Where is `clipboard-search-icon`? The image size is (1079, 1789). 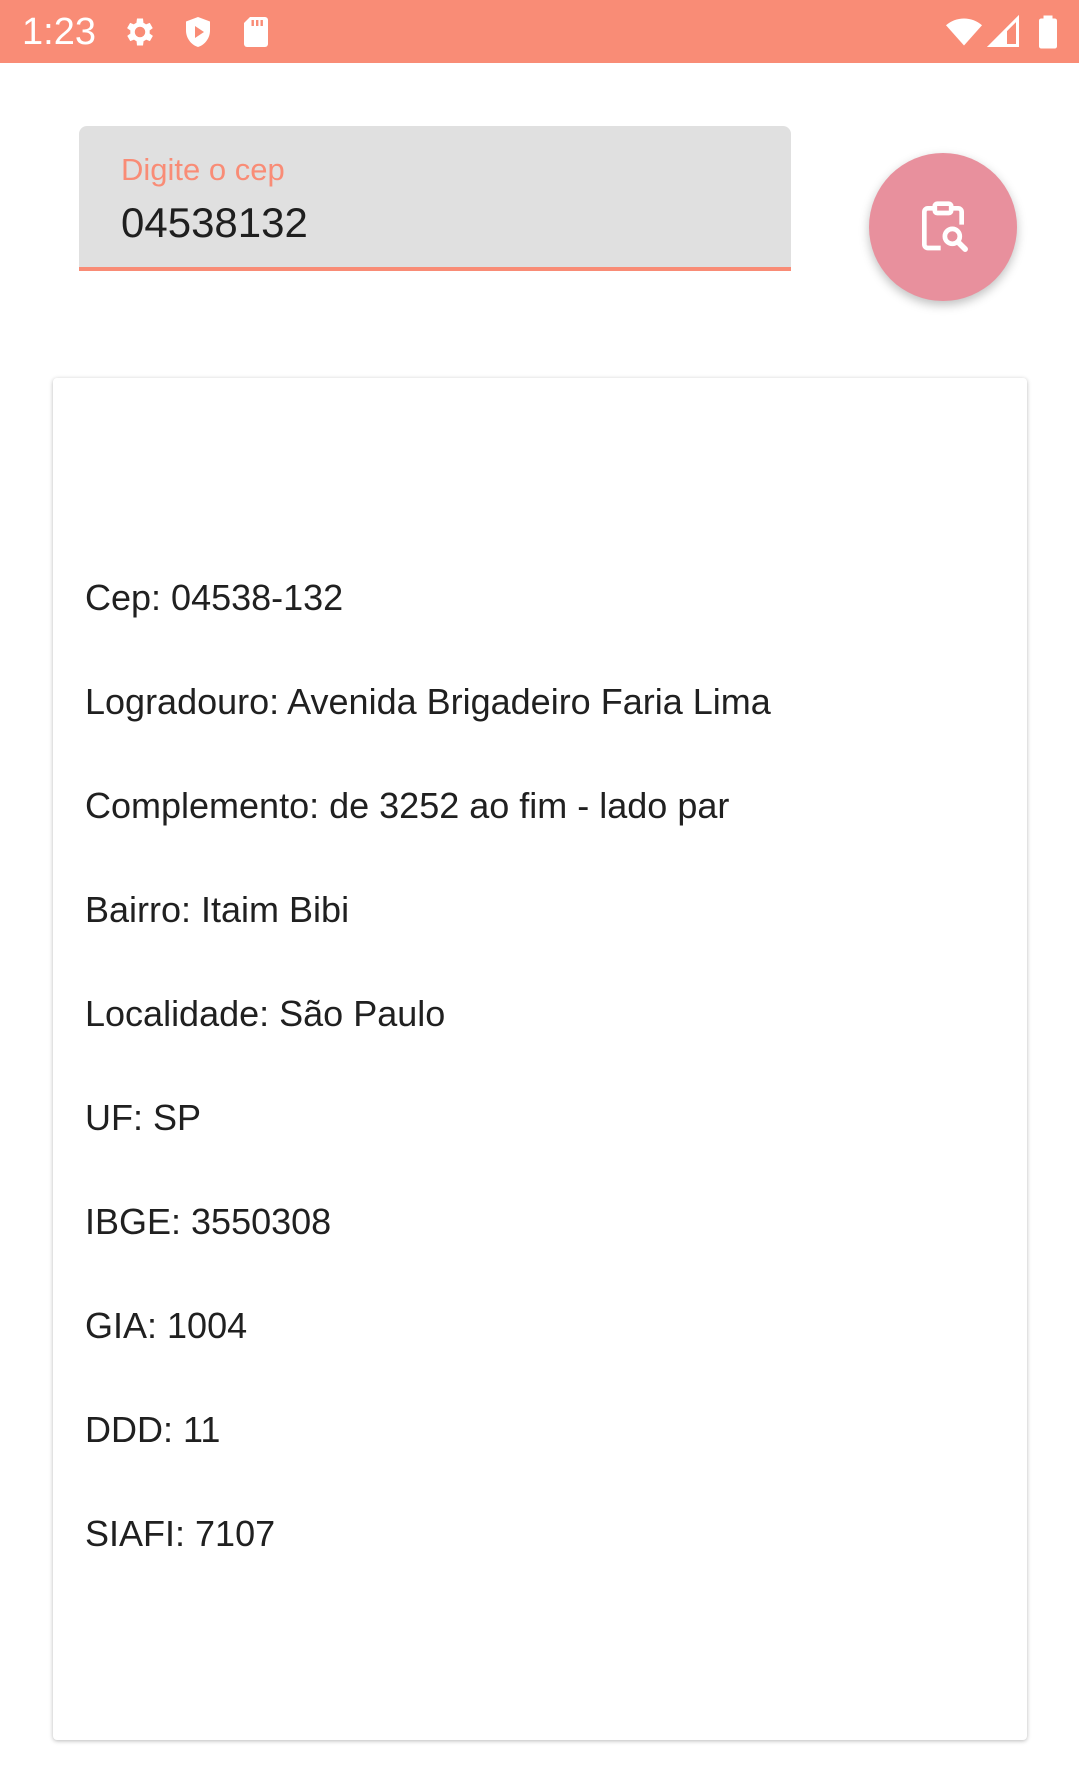
clipboard-search-icon is located at coordinates (945, 226).